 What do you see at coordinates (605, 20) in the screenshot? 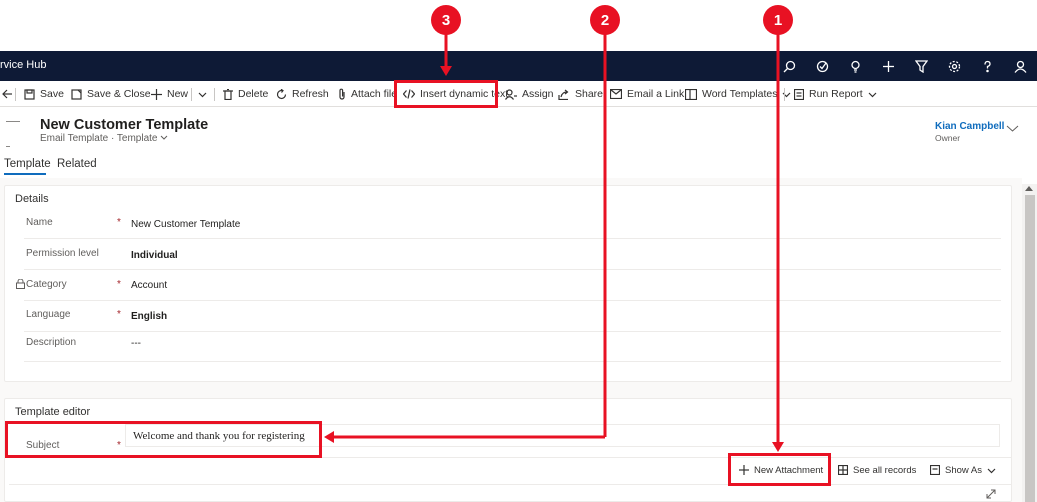
I see `callout-badge-2: 2` at bounding box center [605, 20].